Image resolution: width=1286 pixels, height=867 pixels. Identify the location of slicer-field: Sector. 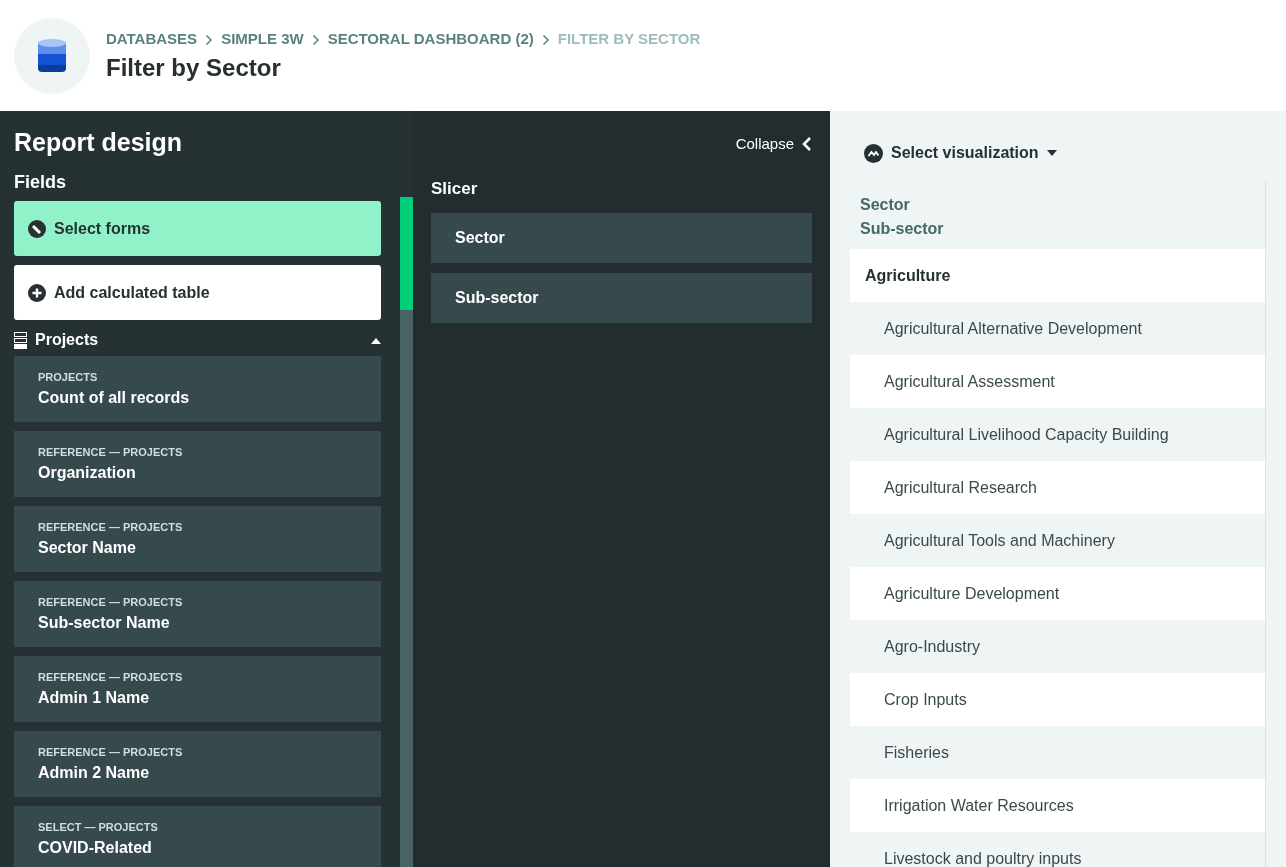
(621, 238).